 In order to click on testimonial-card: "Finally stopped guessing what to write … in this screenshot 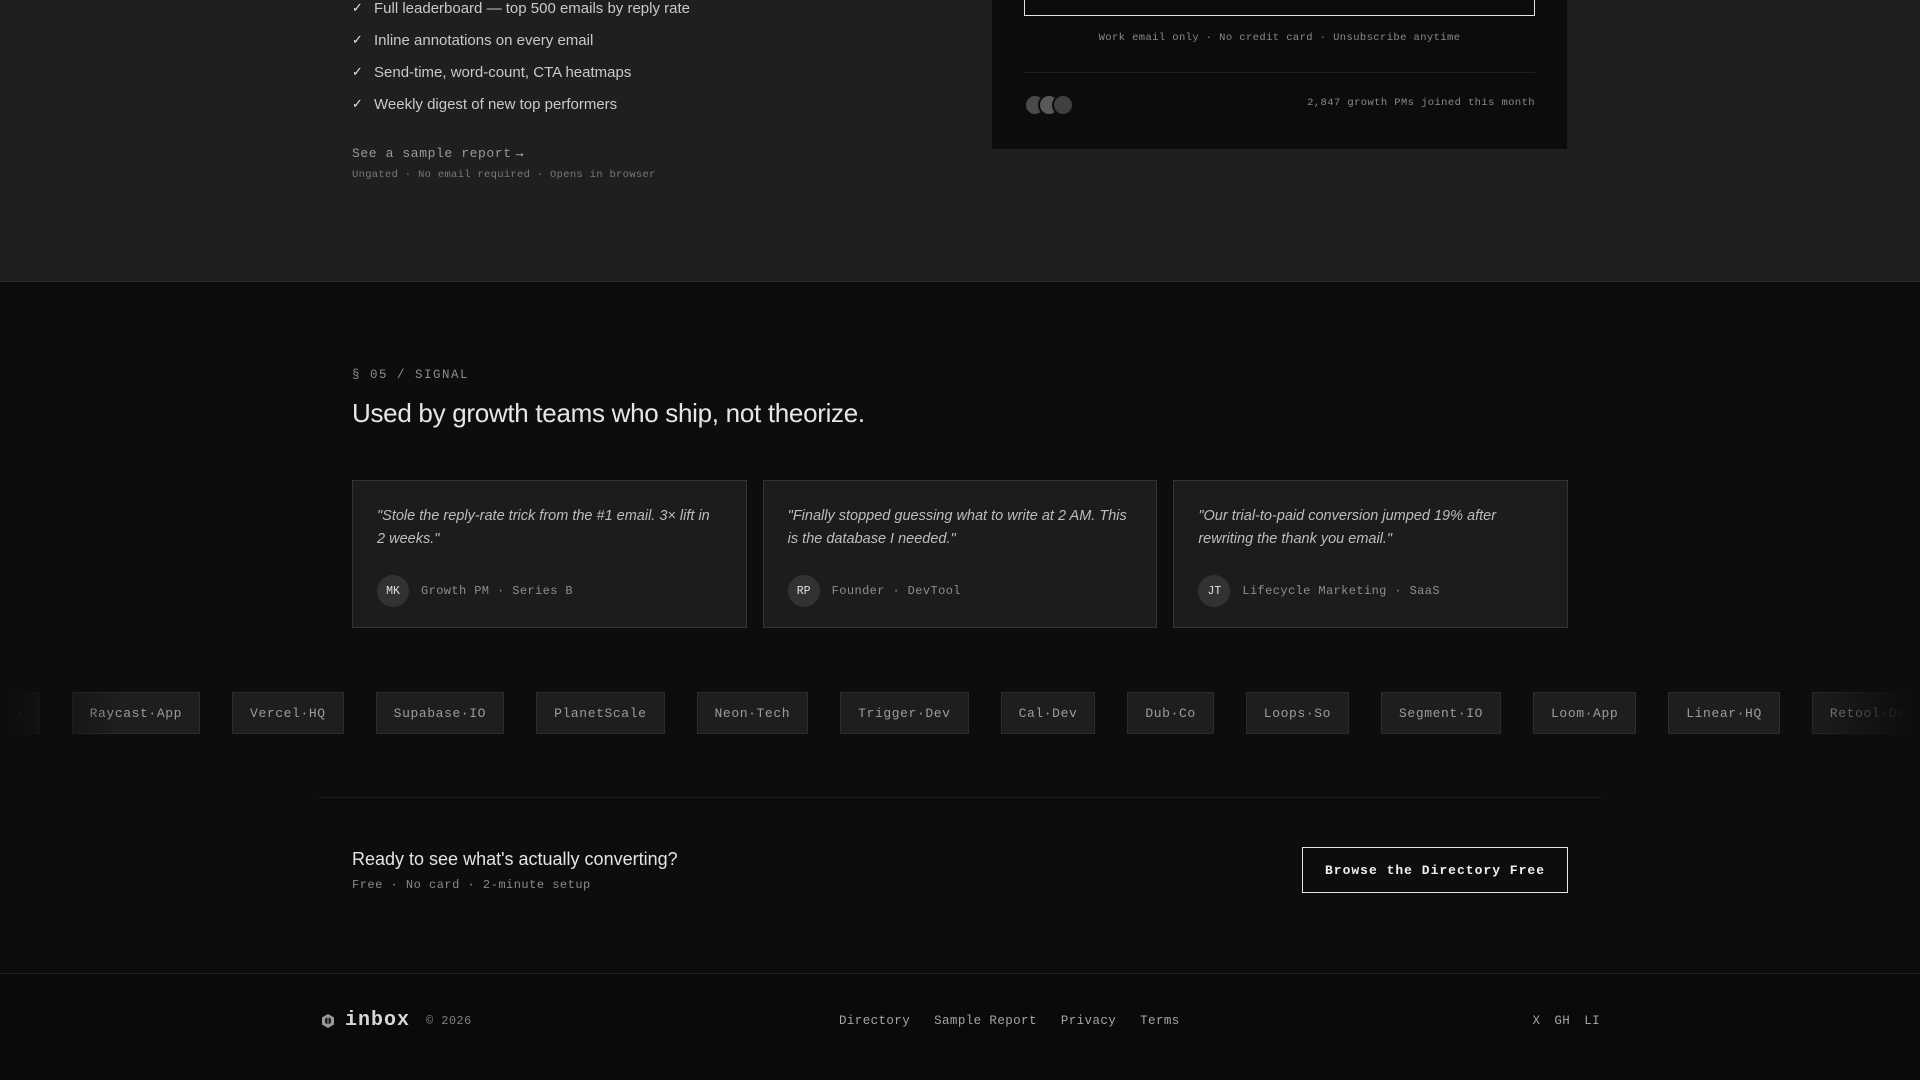, I will do `click(960, 554)`.